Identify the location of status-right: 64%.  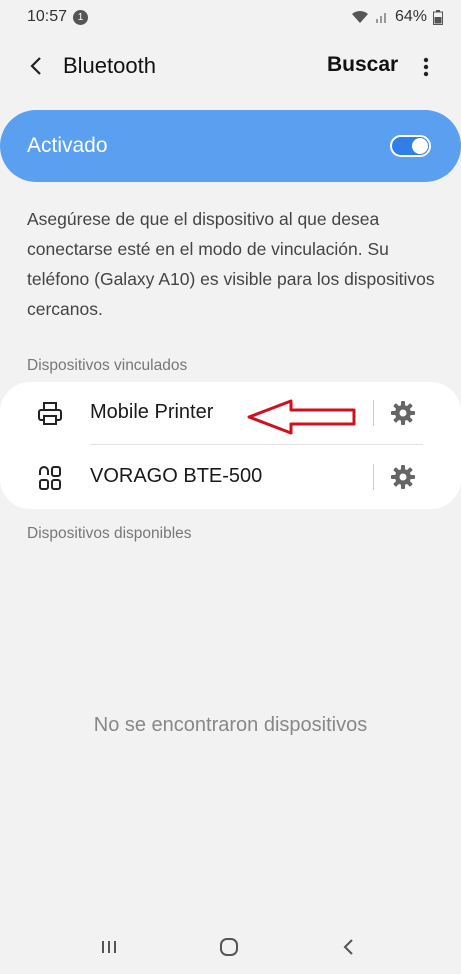
(397, 17).